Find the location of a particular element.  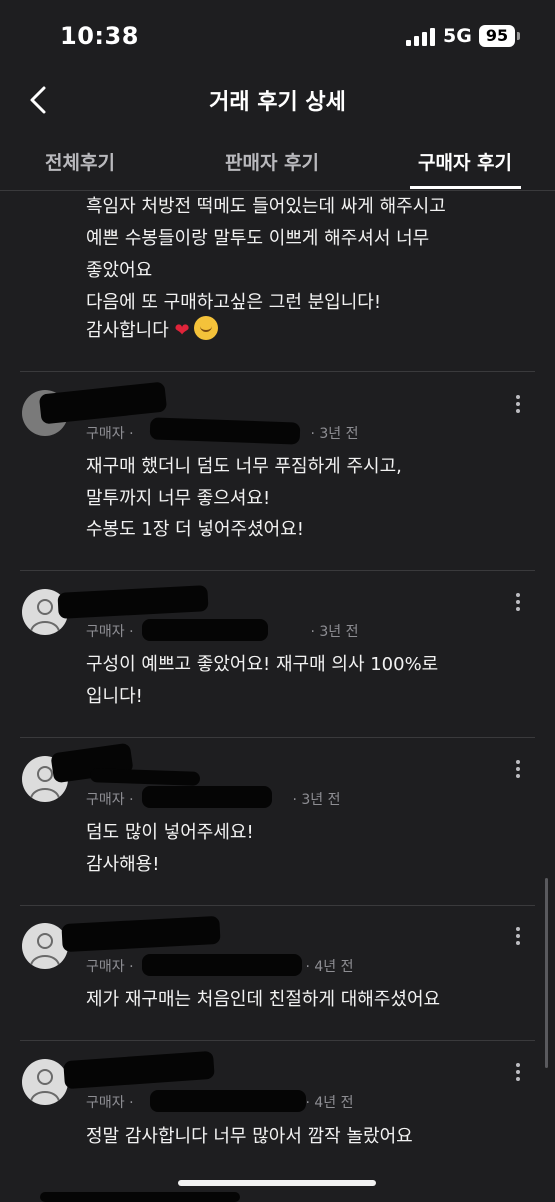

tab-buyer-reviews: 구매자 후기 is located at coordinates (465, 161).